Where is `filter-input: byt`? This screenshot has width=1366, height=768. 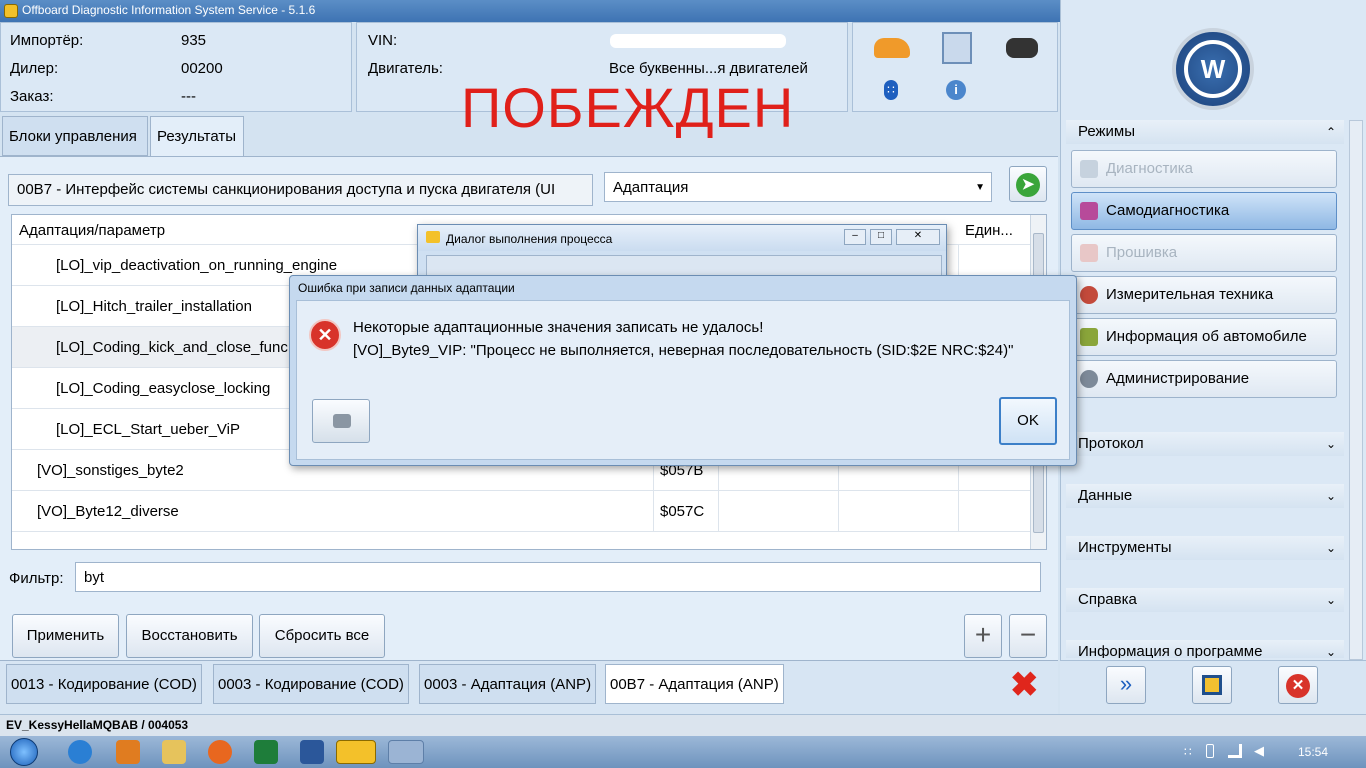
filter-input: byt is located at coordinates (558, 577).